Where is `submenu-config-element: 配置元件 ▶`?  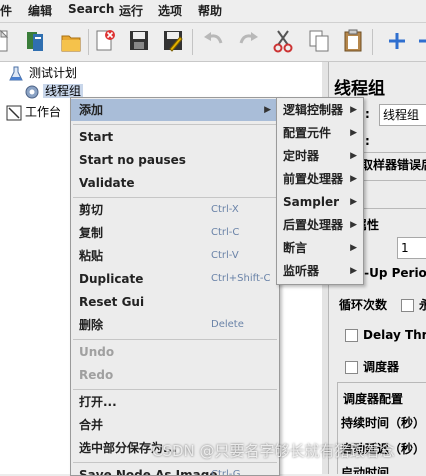 submenu-config-element: 配置元件 ▶ is located at coordinates (320, 133).